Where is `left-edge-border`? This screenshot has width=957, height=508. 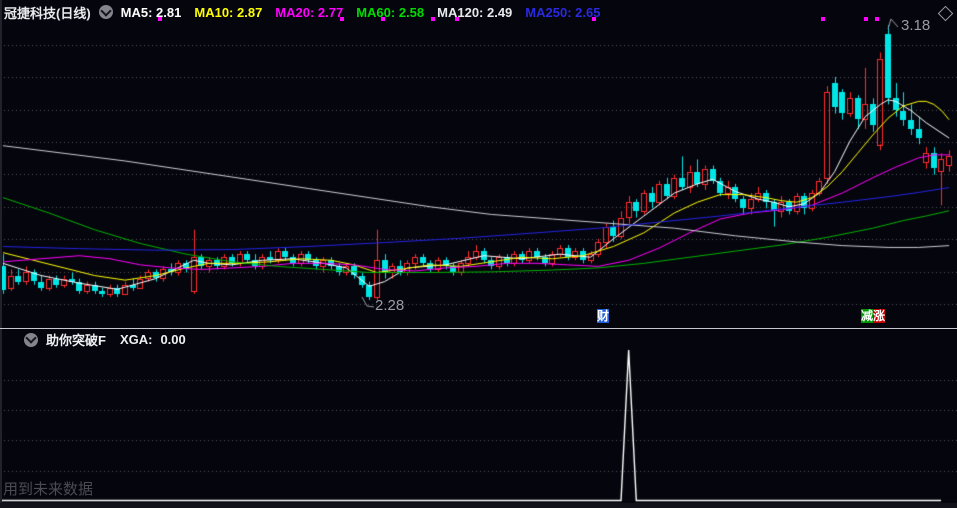
left-edge-border is located at coordinates (1, 254).